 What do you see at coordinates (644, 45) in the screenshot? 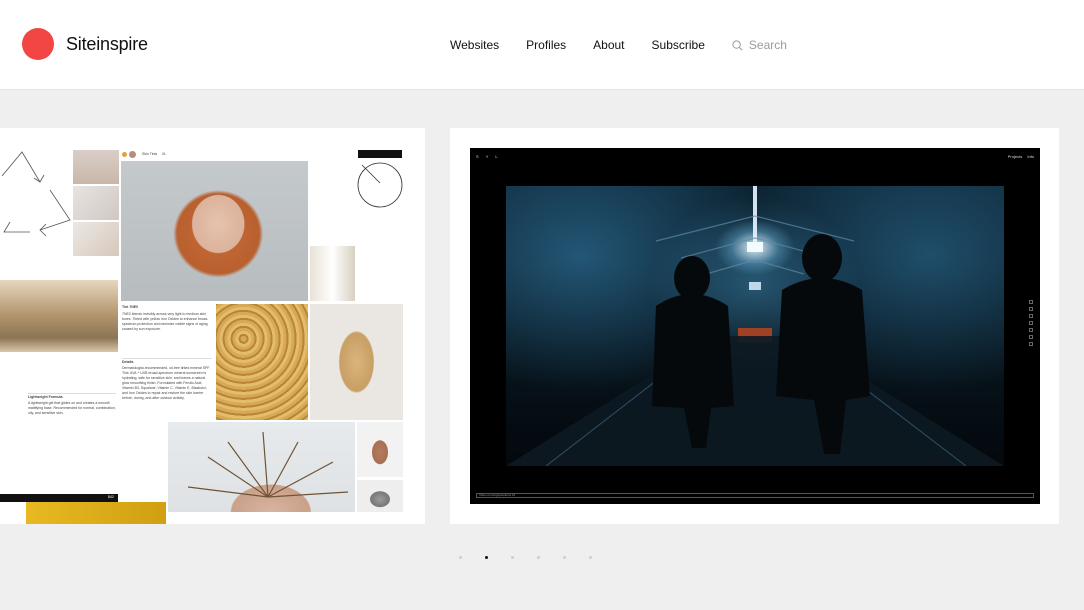
I see `main-nav: Websites Profiles About Subscribe` at bounding box center [644, 45].